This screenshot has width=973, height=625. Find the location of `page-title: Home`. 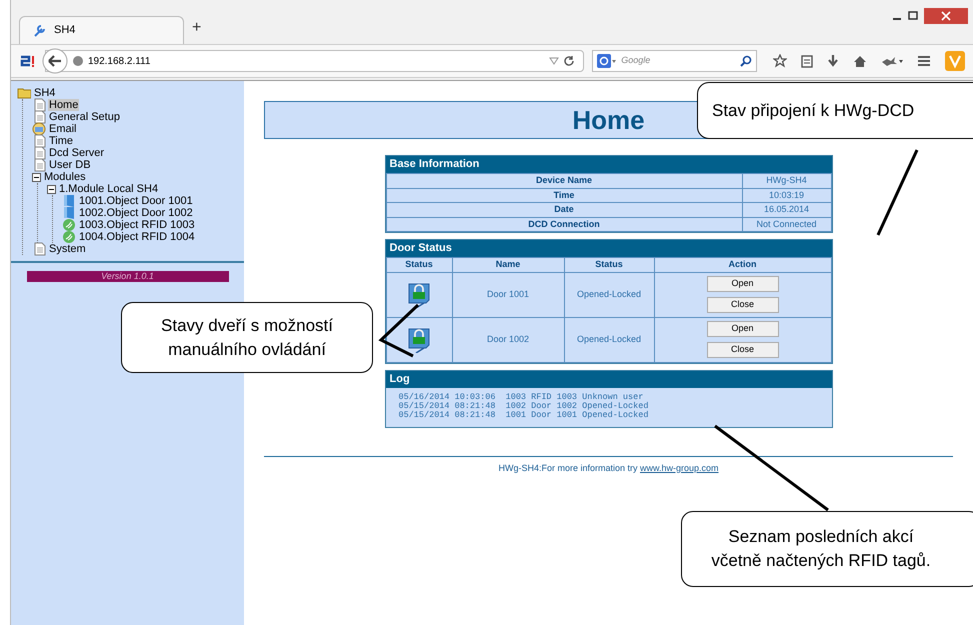

page-title: Home is located at coordinates (608, 120).